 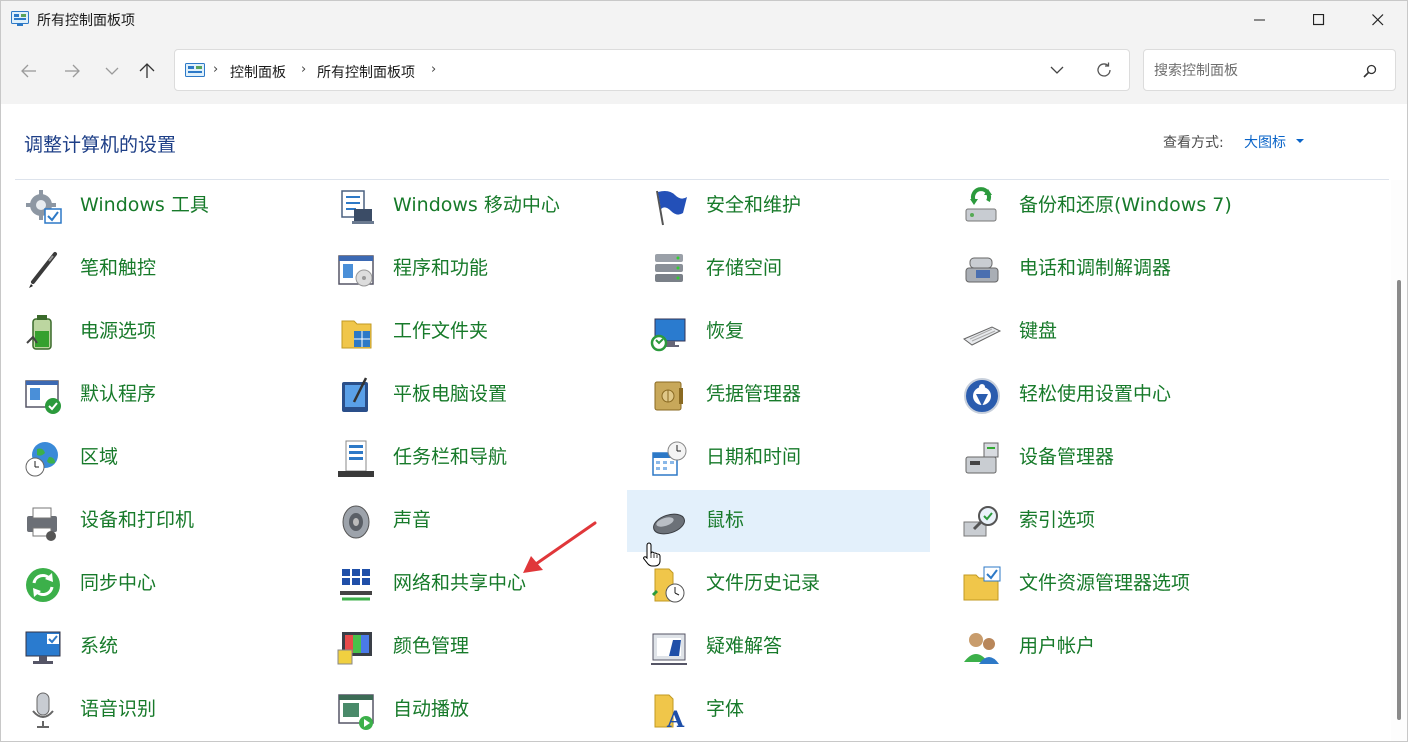 What do you see at coordinates (1057, 72) in the screenshot?
I see `address-history-button` at bounding box center [1057, 72].